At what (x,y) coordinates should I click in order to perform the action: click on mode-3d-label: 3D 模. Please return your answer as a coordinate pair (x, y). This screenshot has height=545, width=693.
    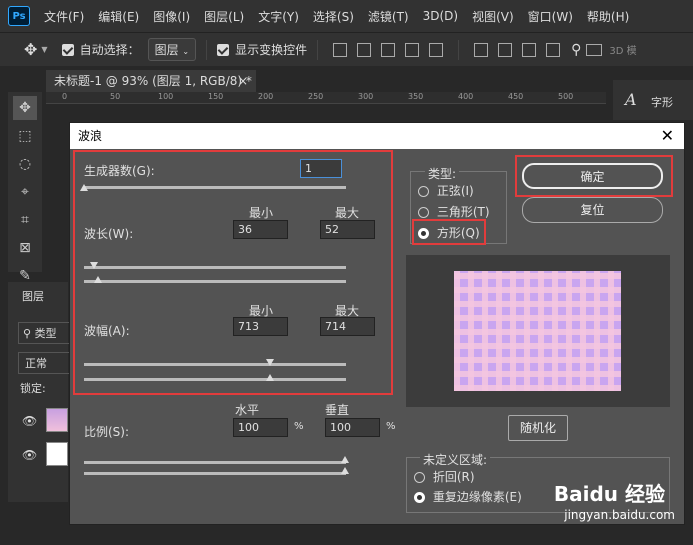
    Looking at the image, I should click on (622, 49).